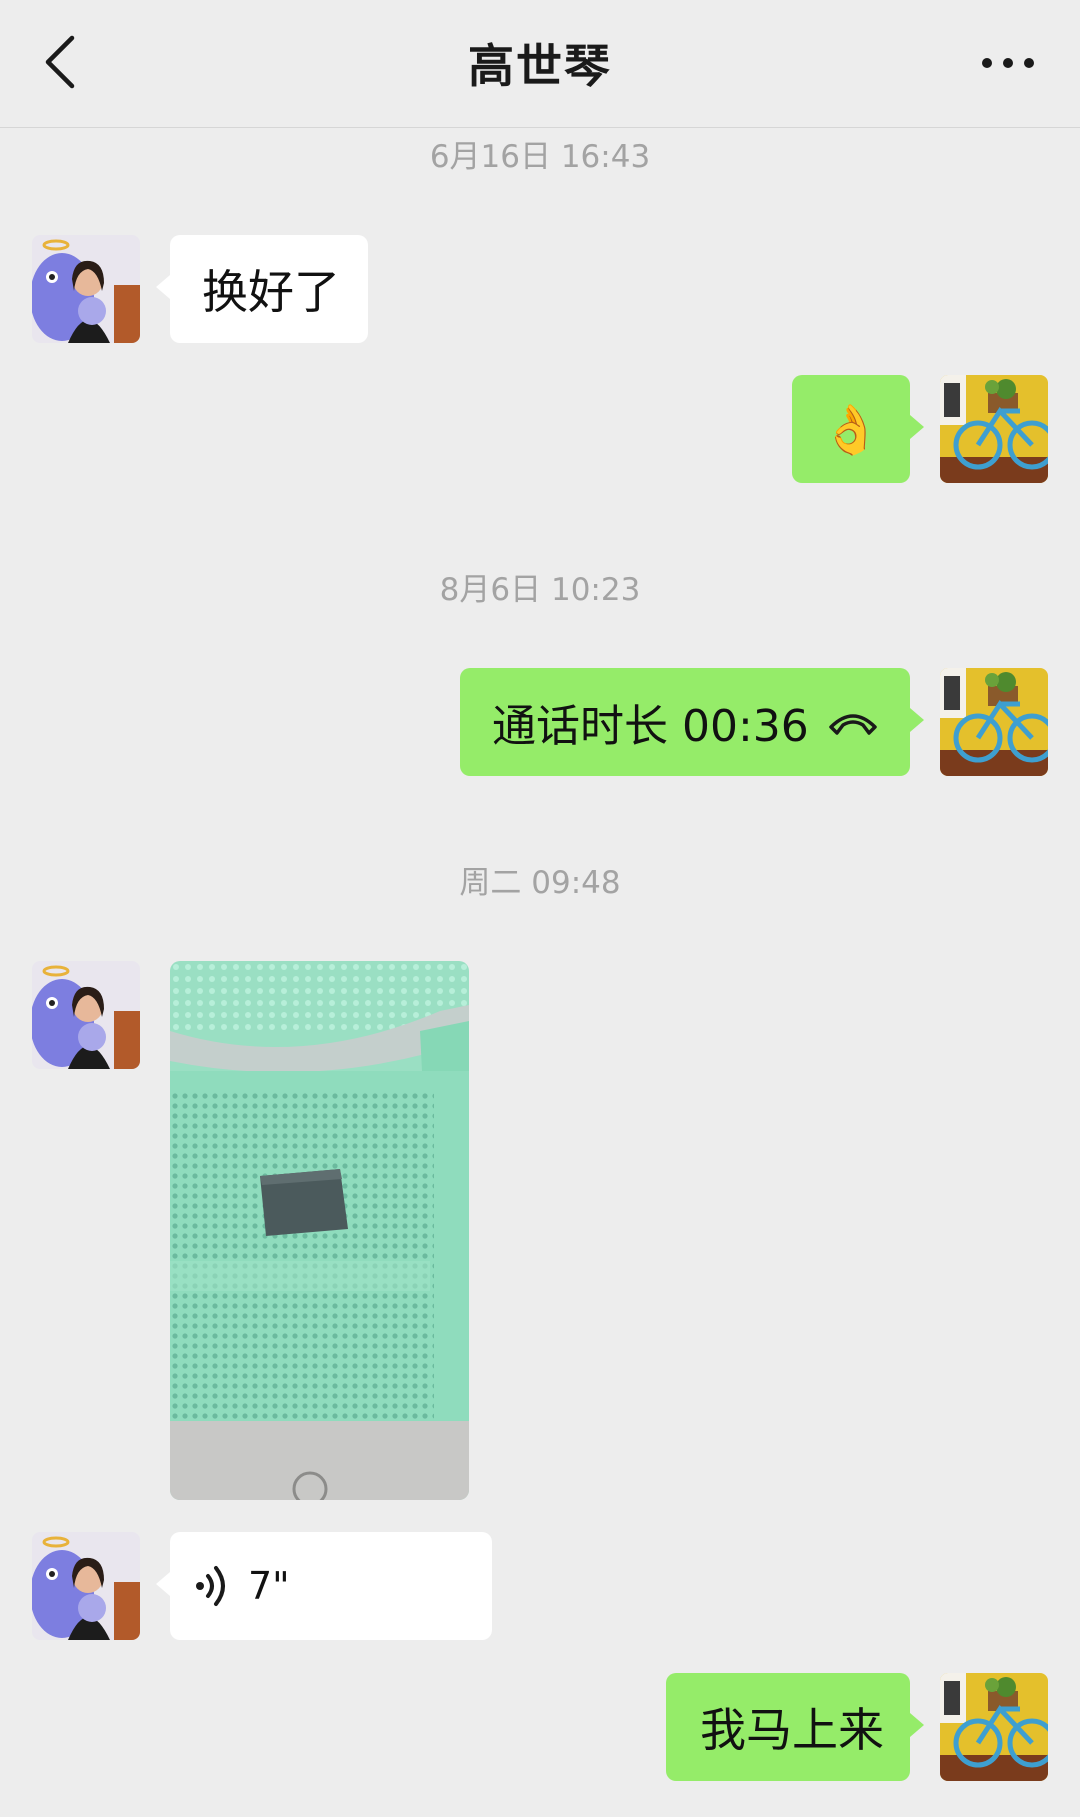  Describe the element at coordinates (269, 1586) in the screenshot. I see `voice-duration: 7"` at that location.